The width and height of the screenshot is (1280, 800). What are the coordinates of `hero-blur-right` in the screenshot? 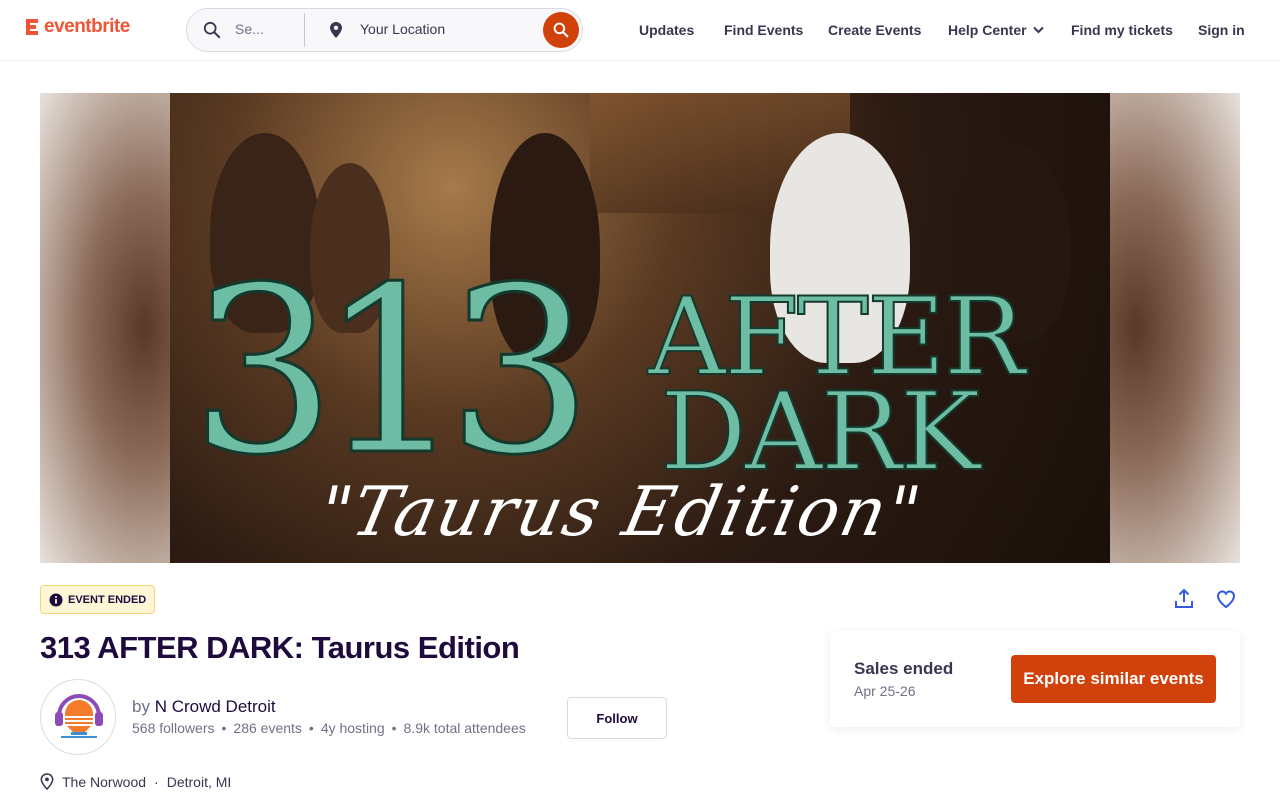 It's located at (1175, 328).